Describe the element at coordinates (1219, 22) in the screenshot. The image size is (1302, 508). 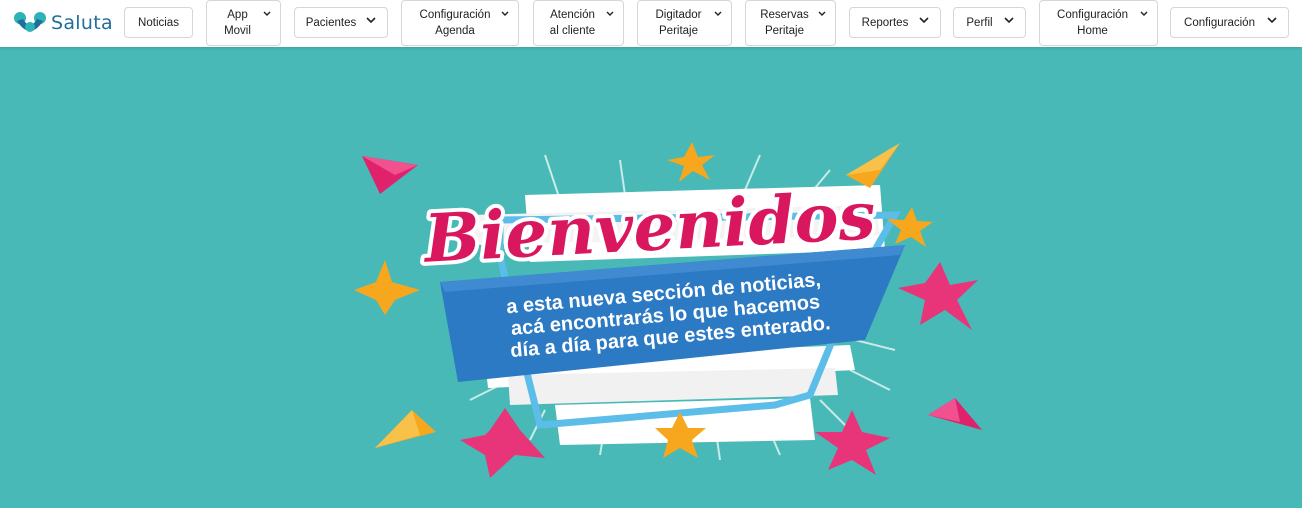
I see `nav-configuracion-label: Configuración` at that location.